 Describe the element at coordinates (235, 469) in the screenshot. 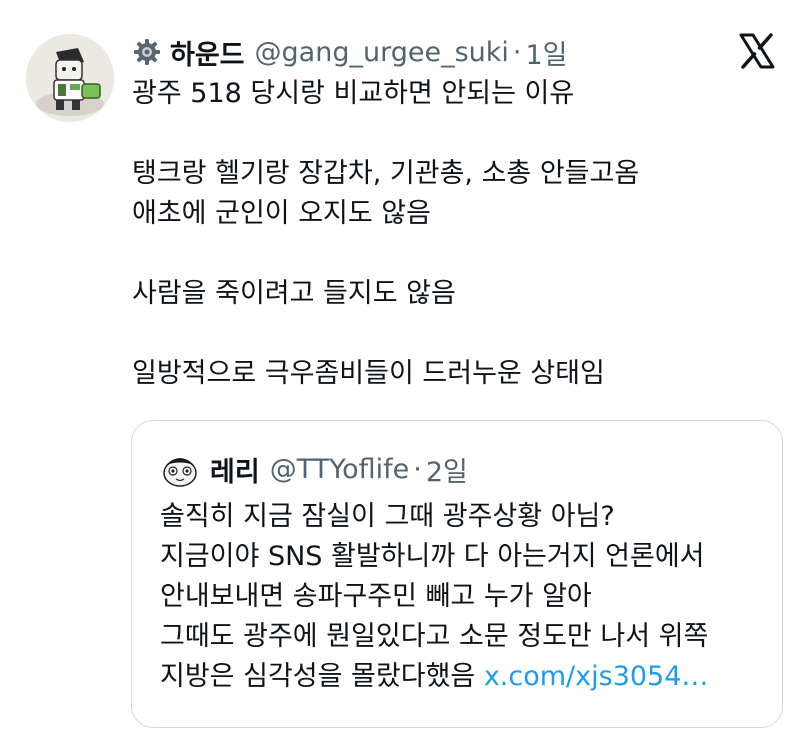

I see `quoted-author-name: 레리` at that location.